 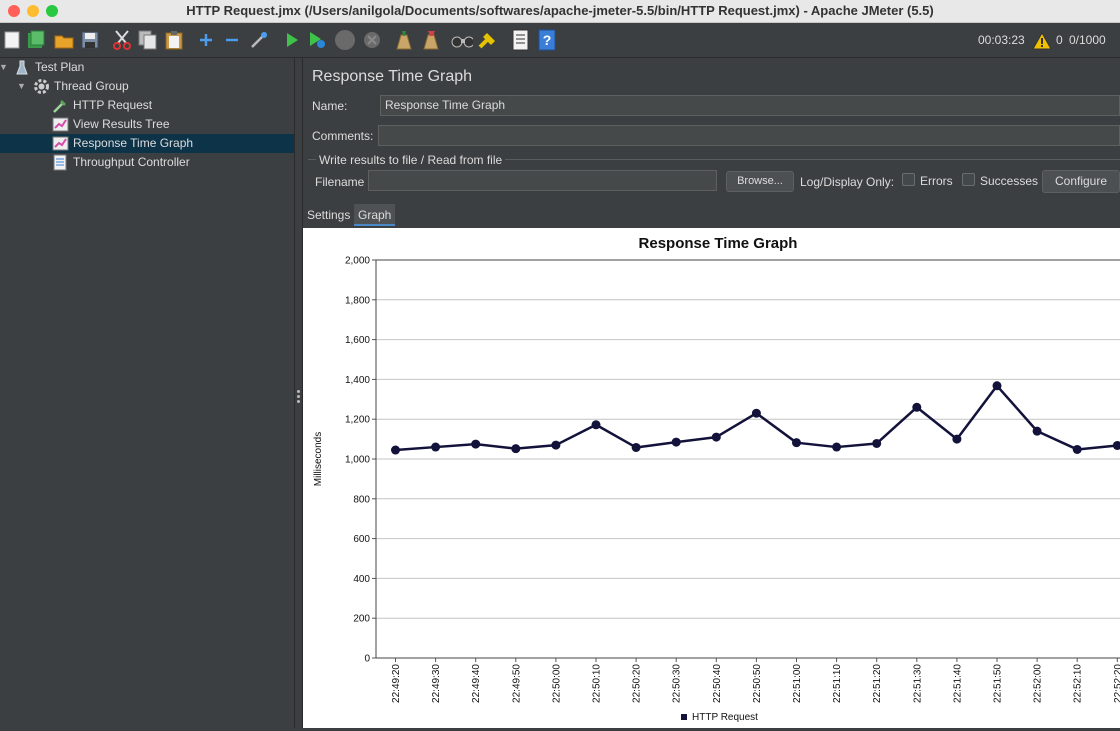 What do you see at coordinates (750, 105) in the screenshot?
I see `name-field: Response Time Graph` at bounding box center [750, 105].